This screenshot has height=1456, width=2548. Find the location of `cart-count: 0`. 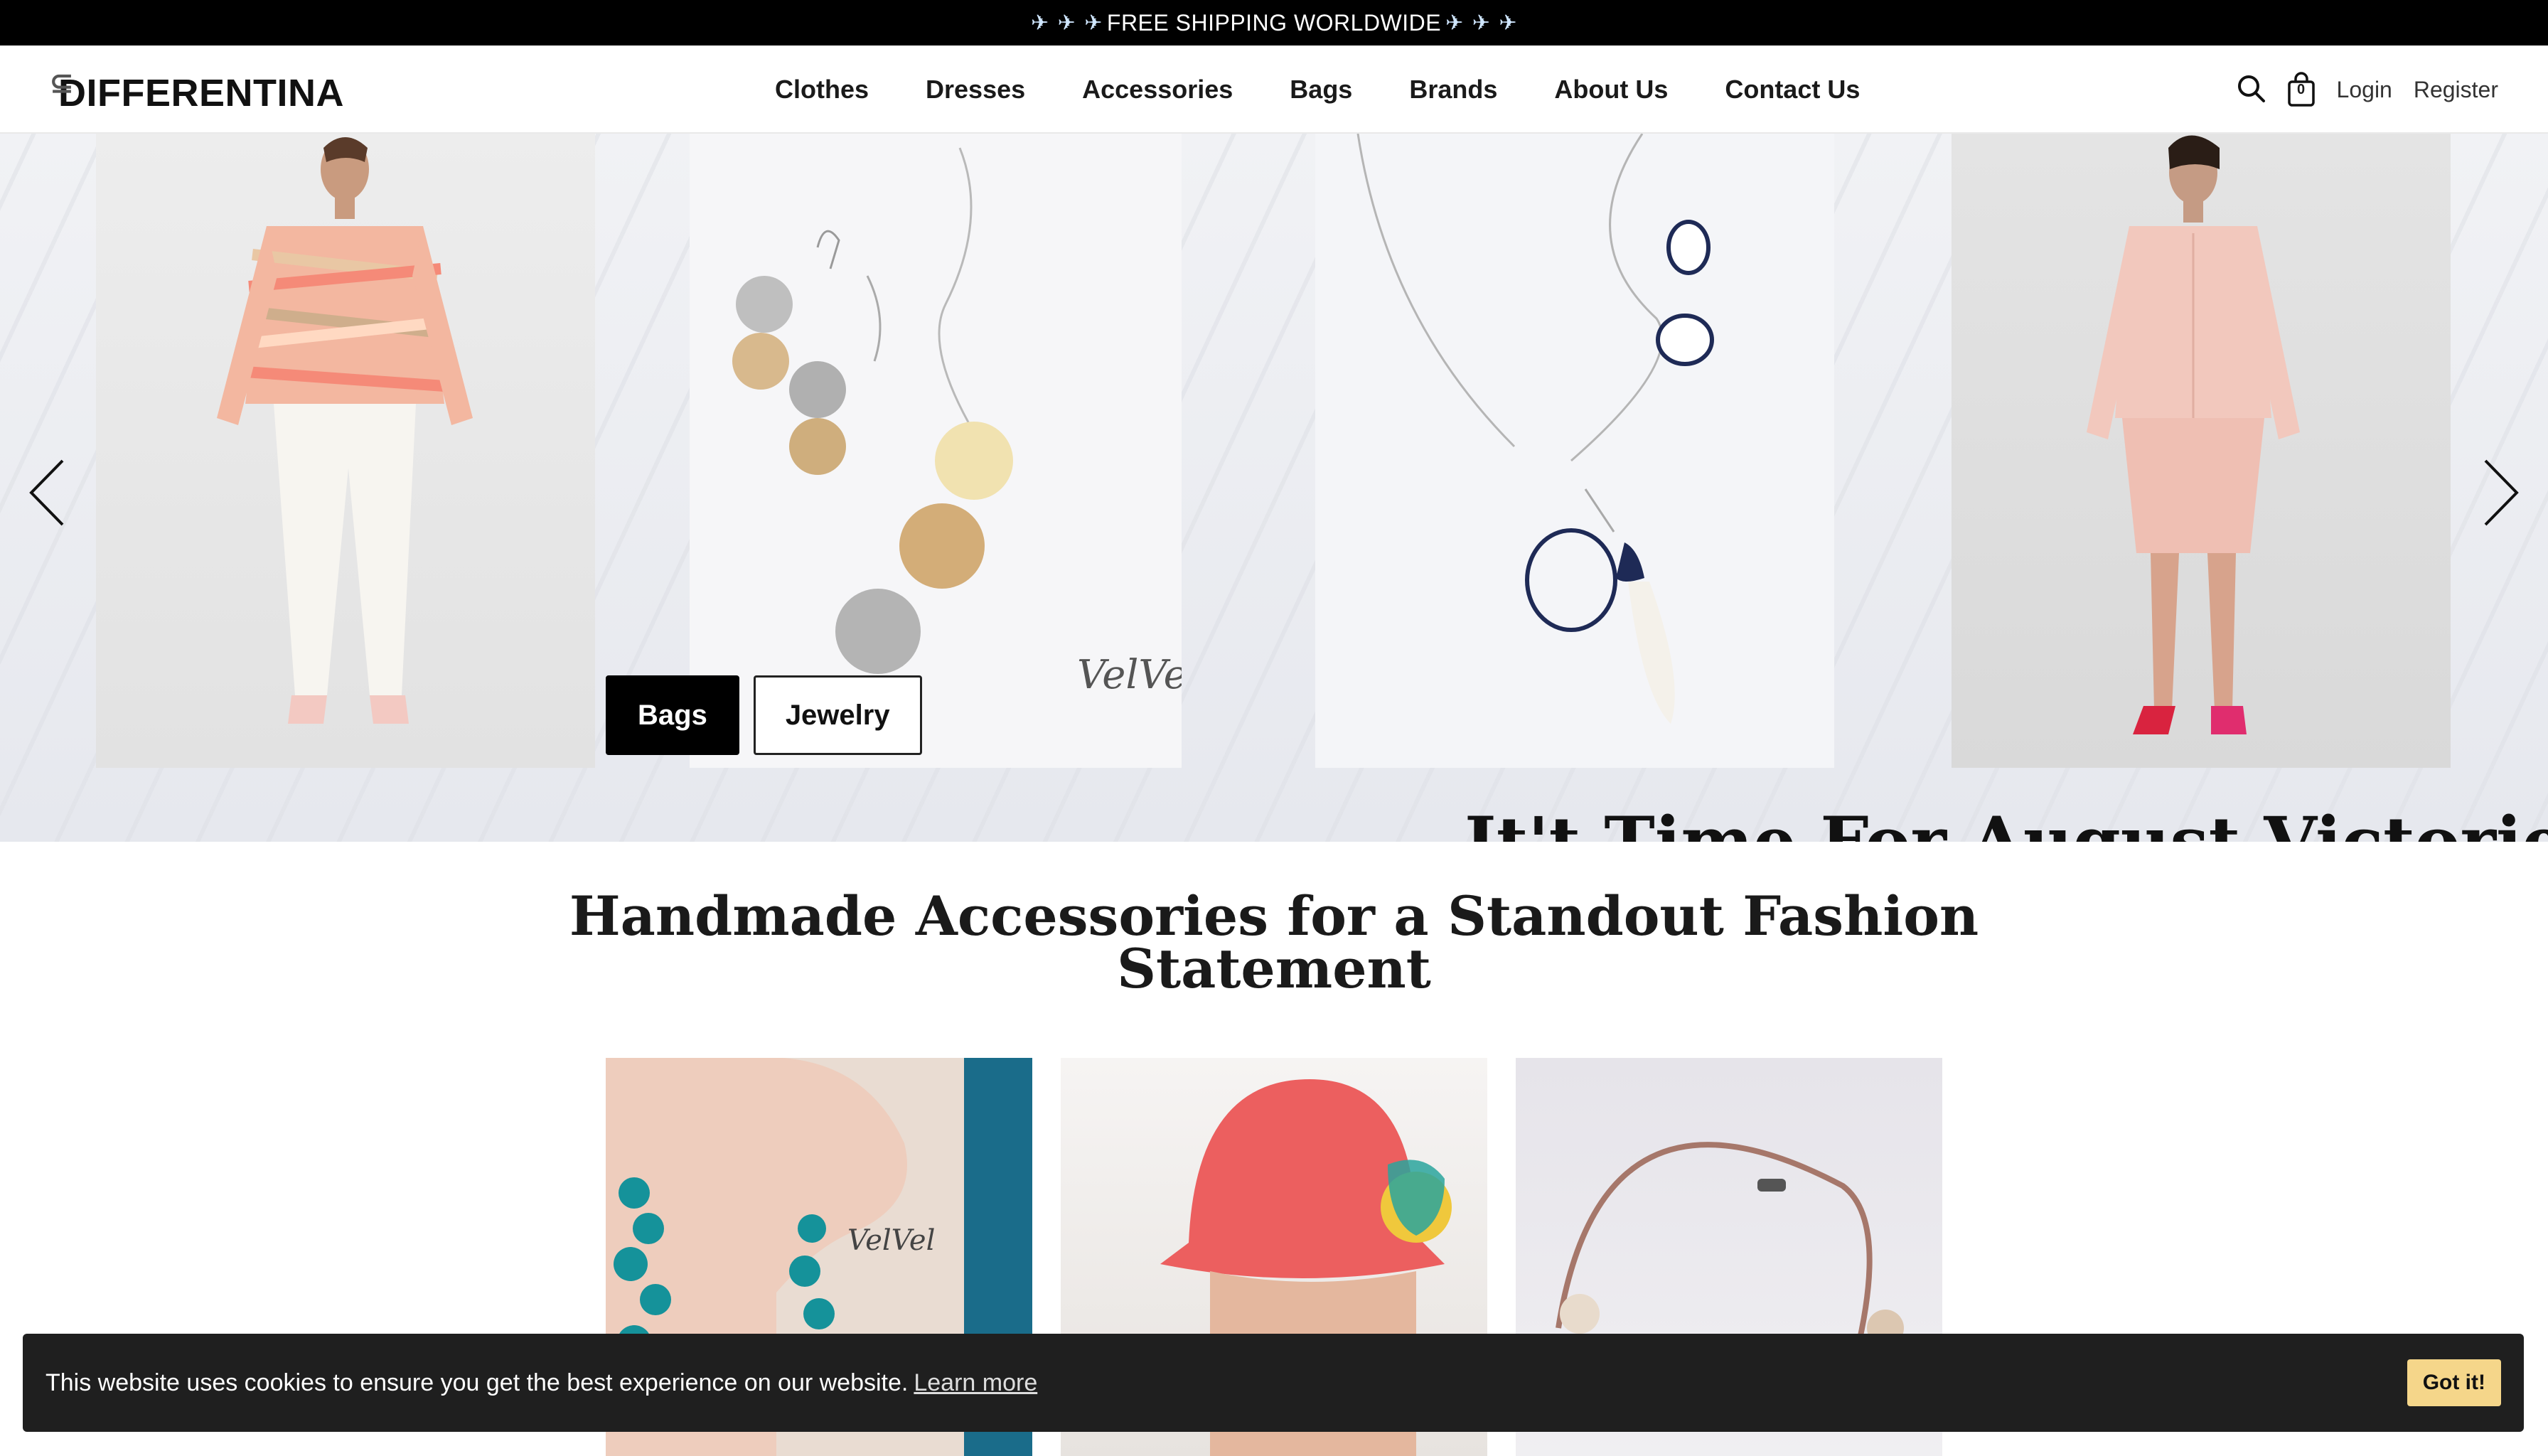

cart-count: 0 is located at coordinates (2301, 89).